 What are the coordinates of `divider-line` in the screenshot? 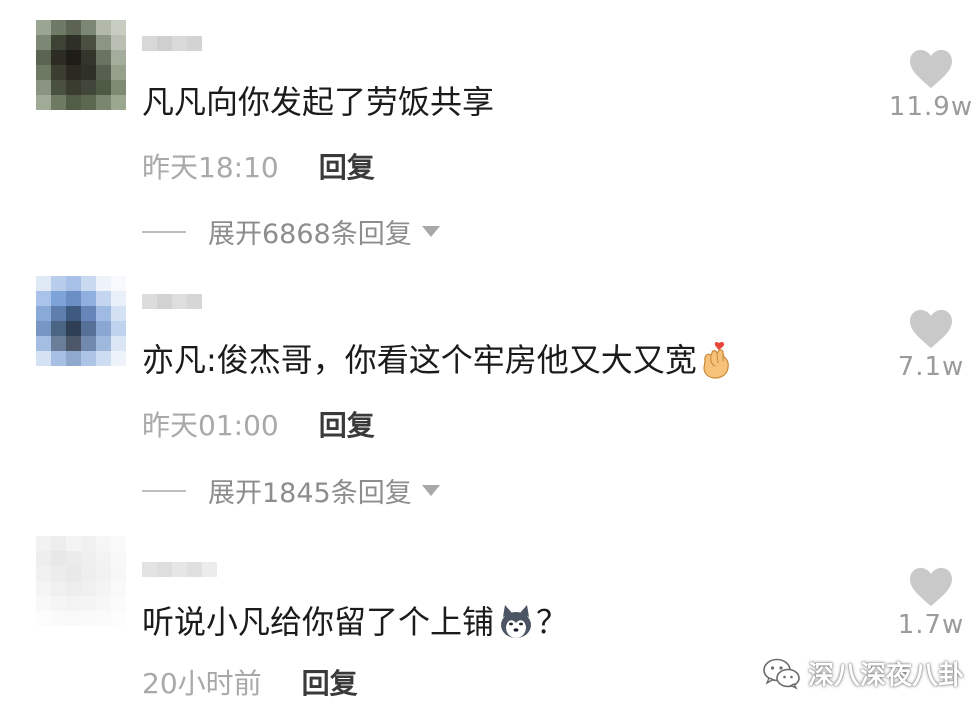 It's located at (164, 490).